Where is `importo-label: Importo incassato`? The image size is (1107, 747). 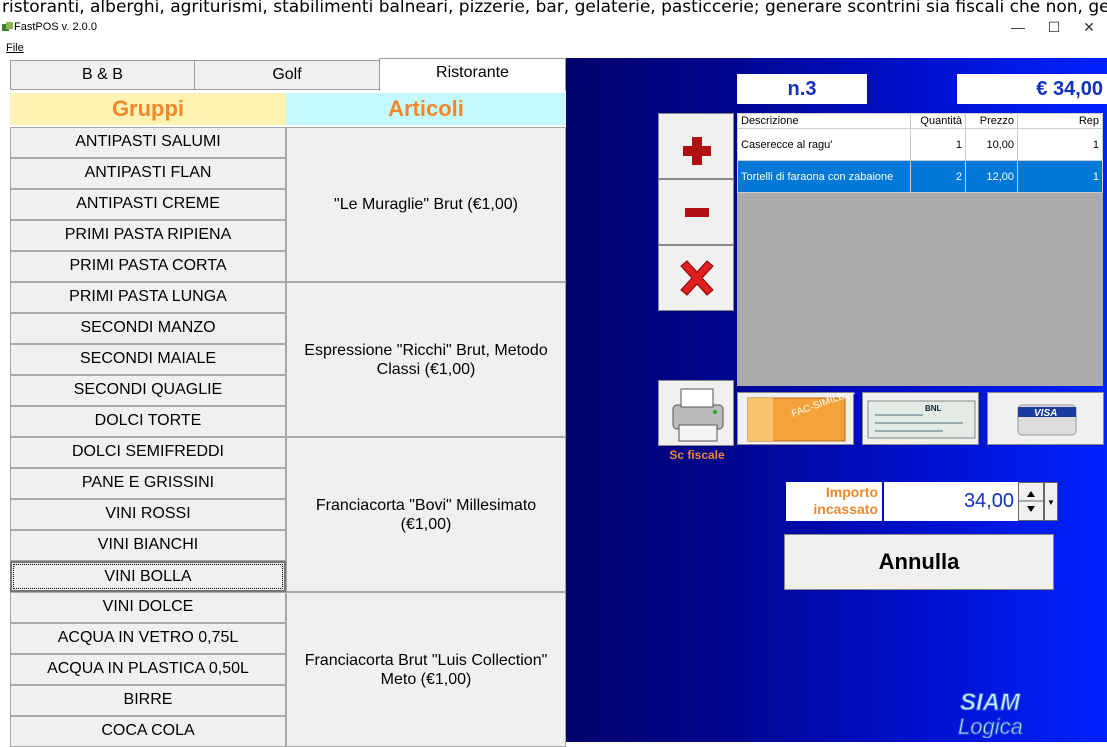
importo-label: Importo incassato is located at coordinates (834, 501).